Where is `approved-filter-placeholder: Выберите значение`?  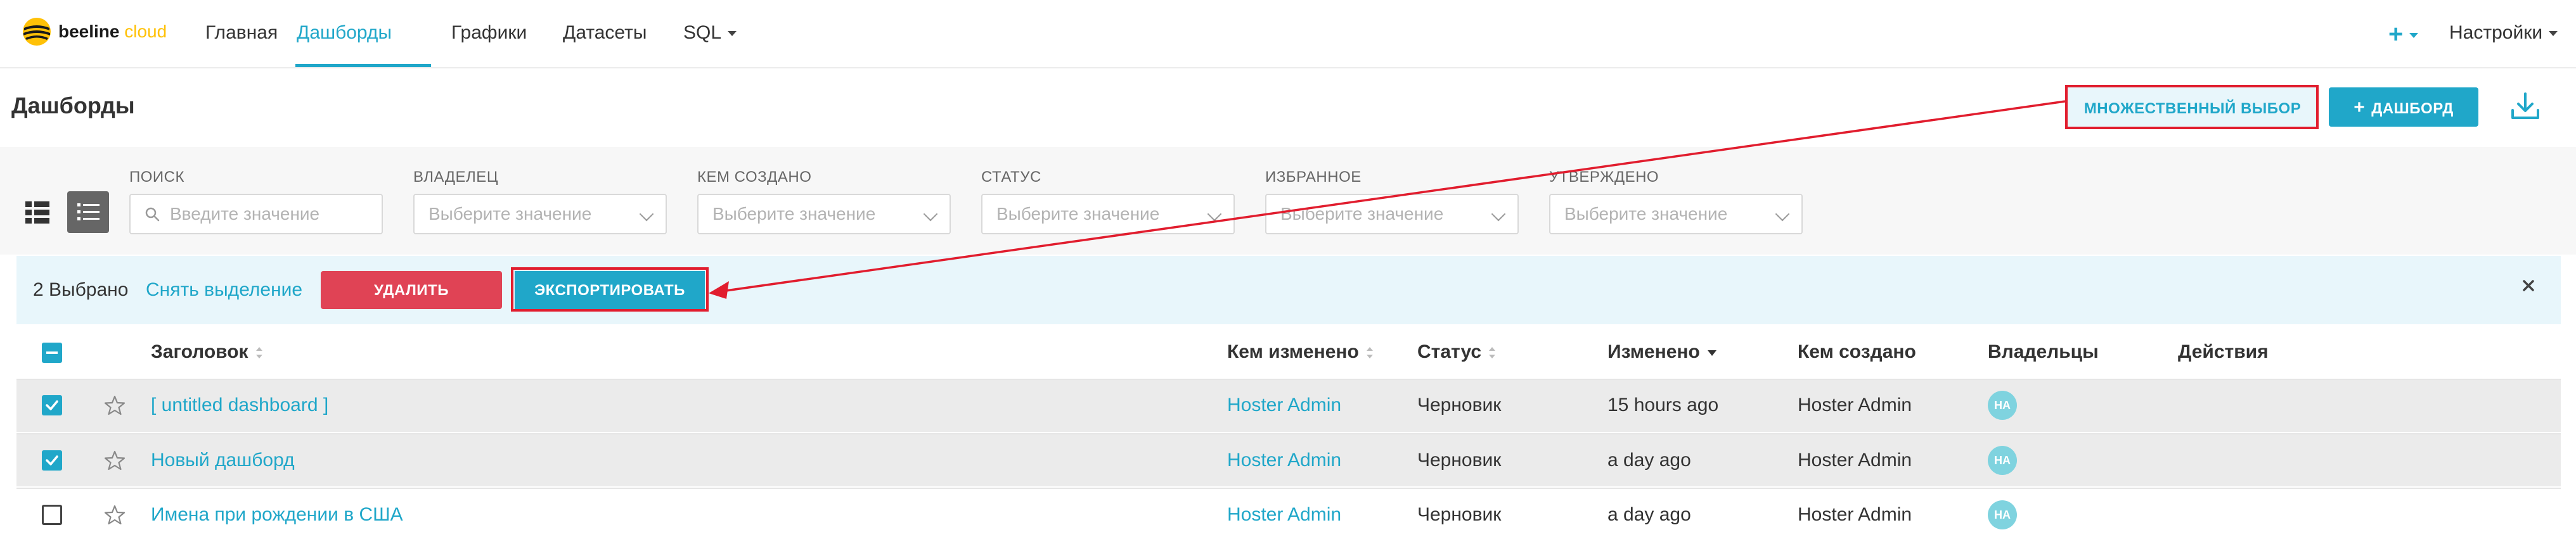 approved-filter-placeholder: Выберите значение is located at coordinates (1646, 214).